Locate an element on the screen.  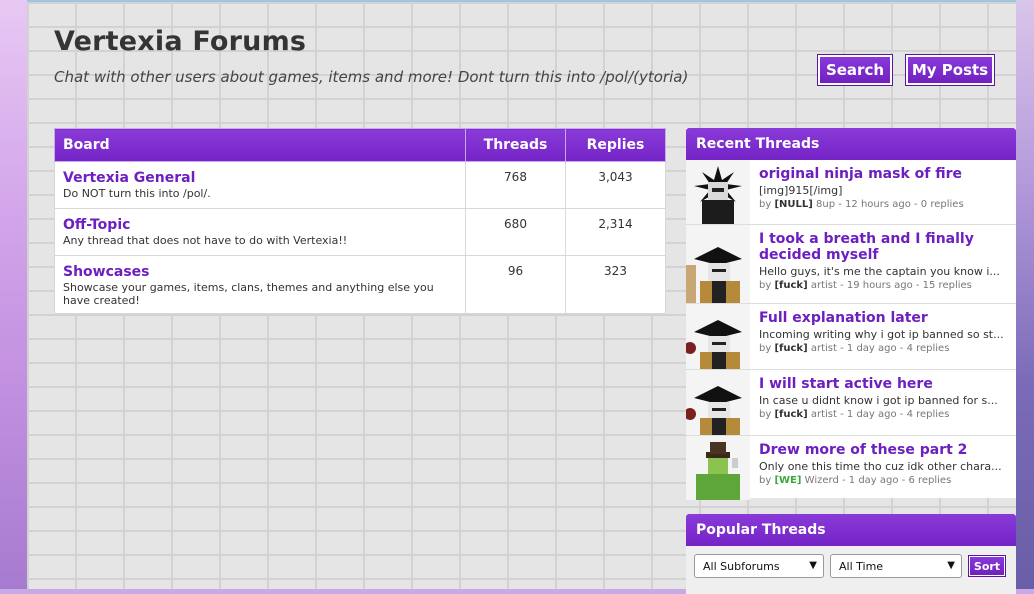
board-table-header: Board Threads Replies is located at coordinates (360, 145).